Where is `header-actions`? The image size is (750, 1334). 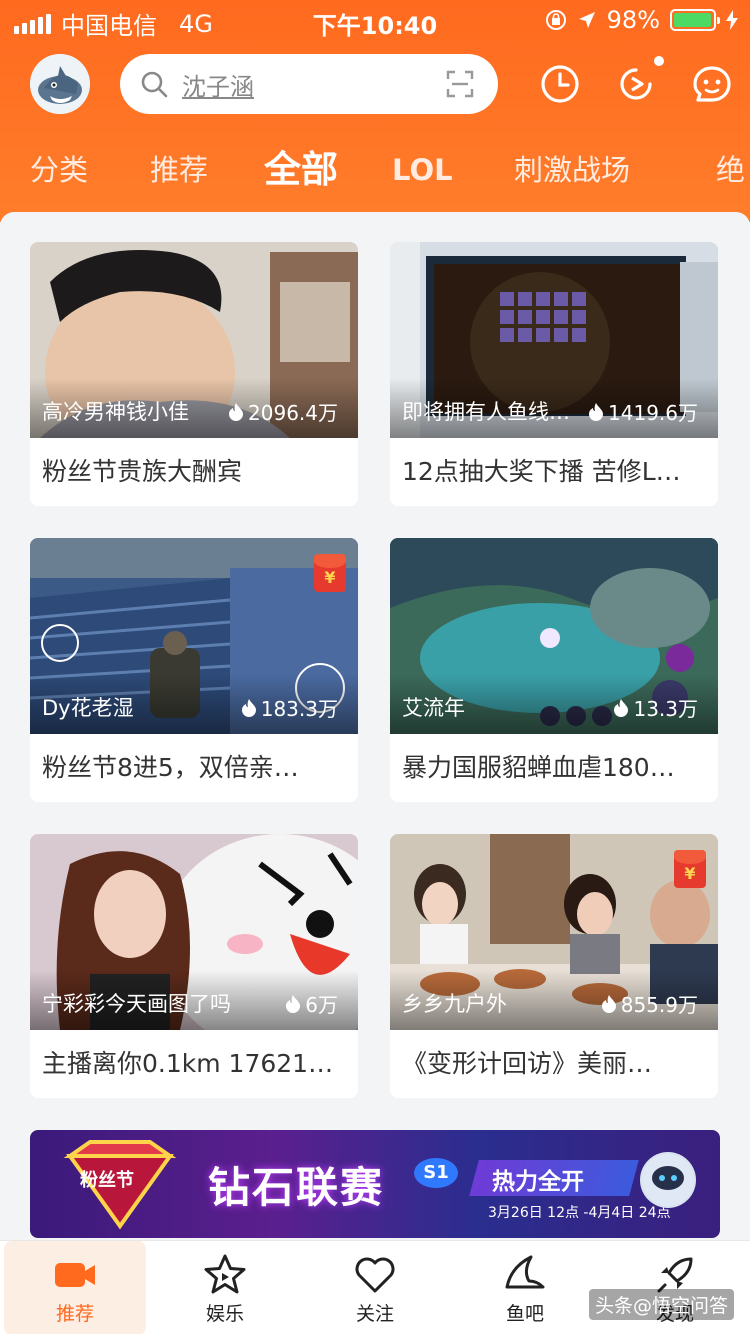 header-actions is located at coordinates (636, 82).